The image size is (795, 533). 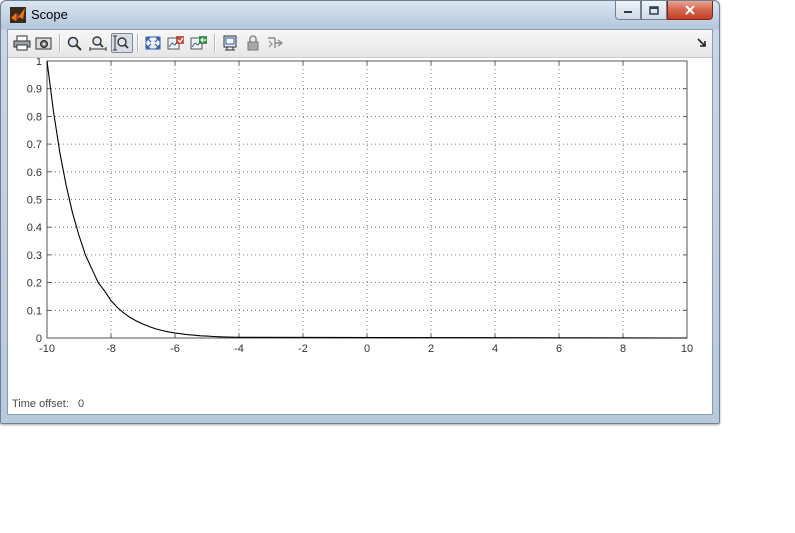 What do you see at coordinates (18, 15) in the screenshot?
I see `matlab-logo-icon` at bounding box center [18, 15].